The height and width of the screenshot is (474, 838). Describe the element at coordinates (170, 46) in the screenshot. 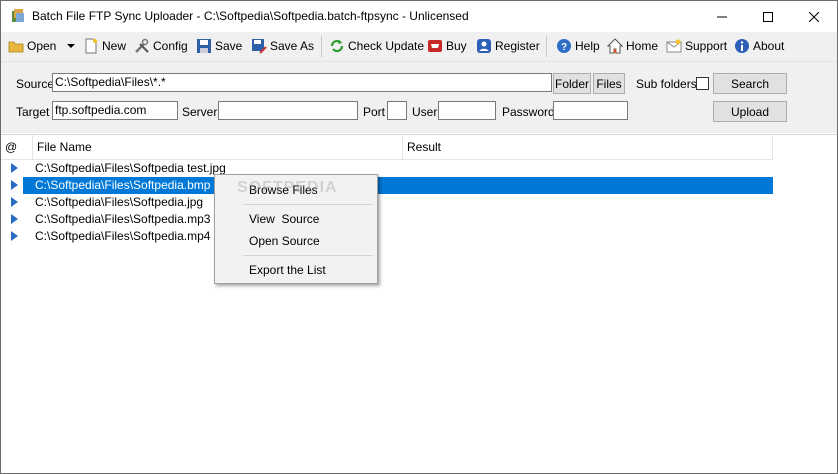

I see `config-label: Config` at that location.